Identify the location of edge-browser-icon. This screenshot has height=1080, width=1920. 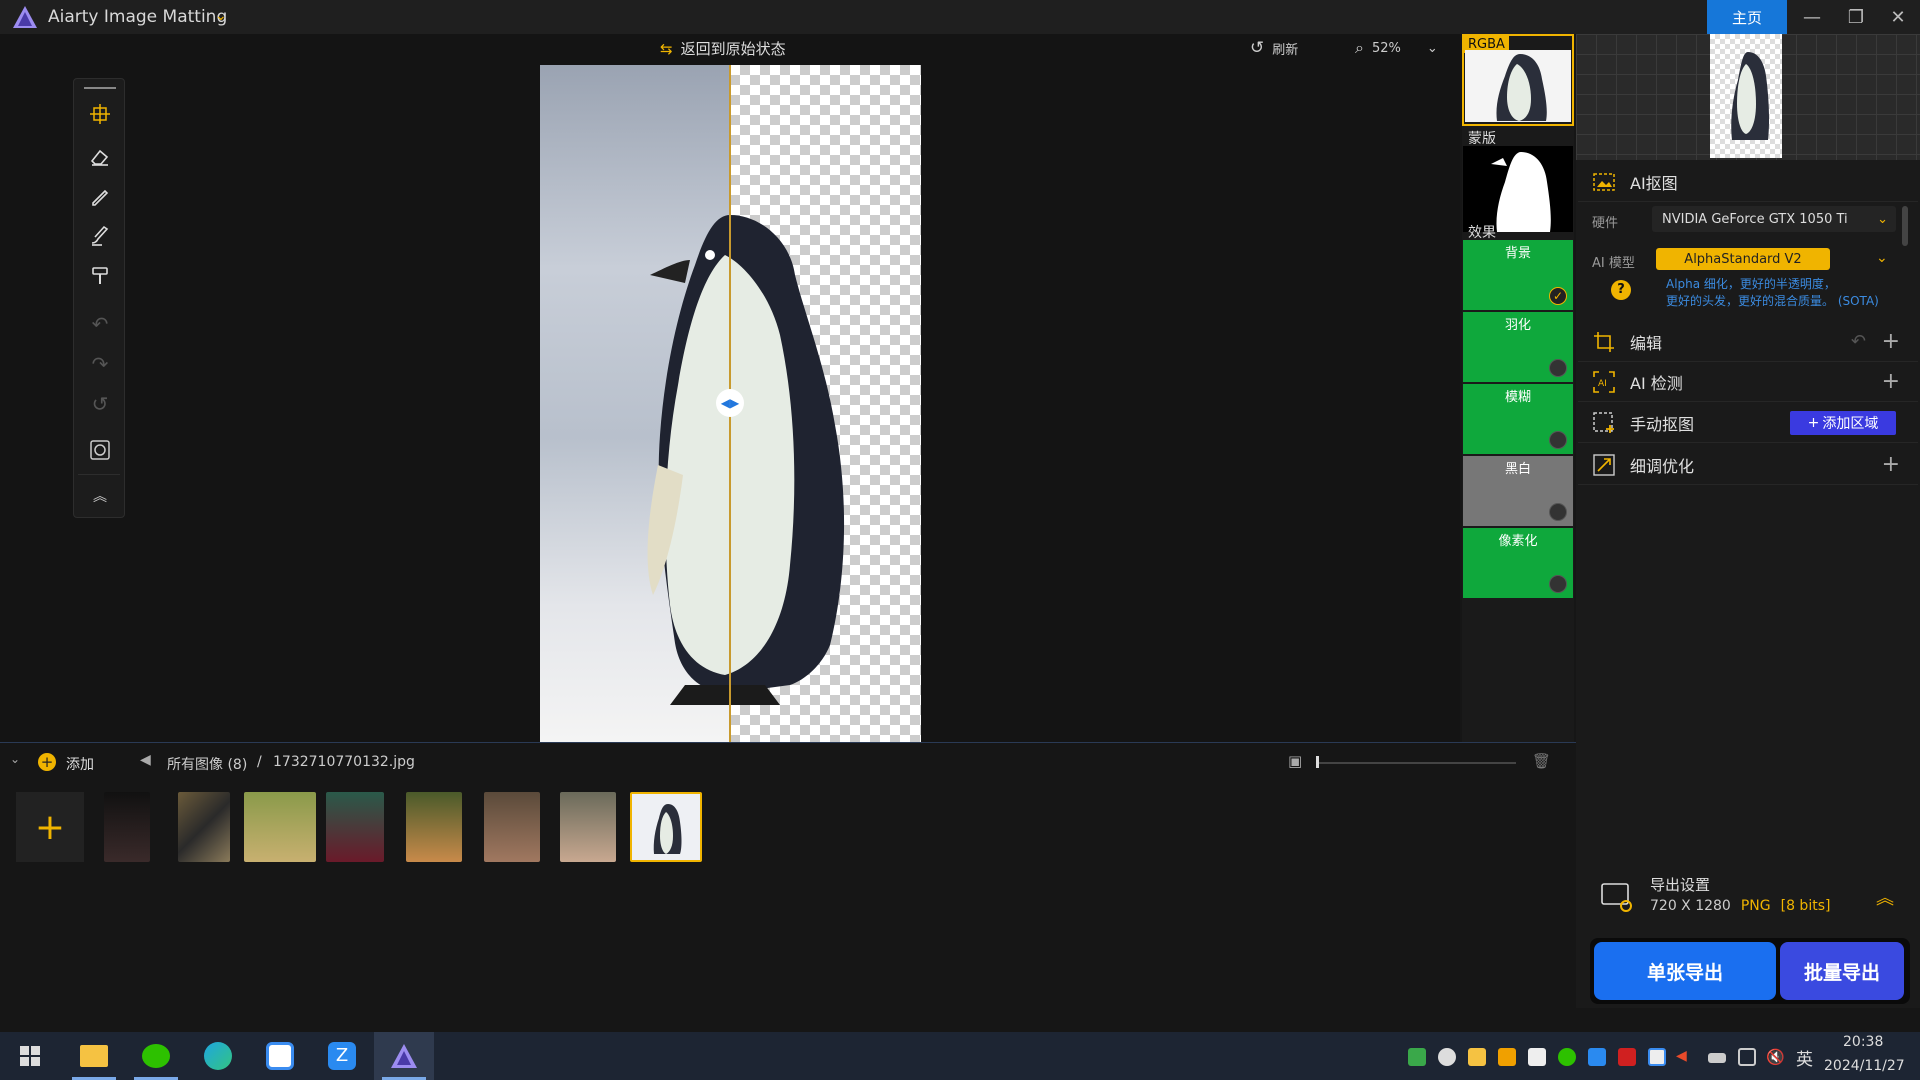
(218, 1056).